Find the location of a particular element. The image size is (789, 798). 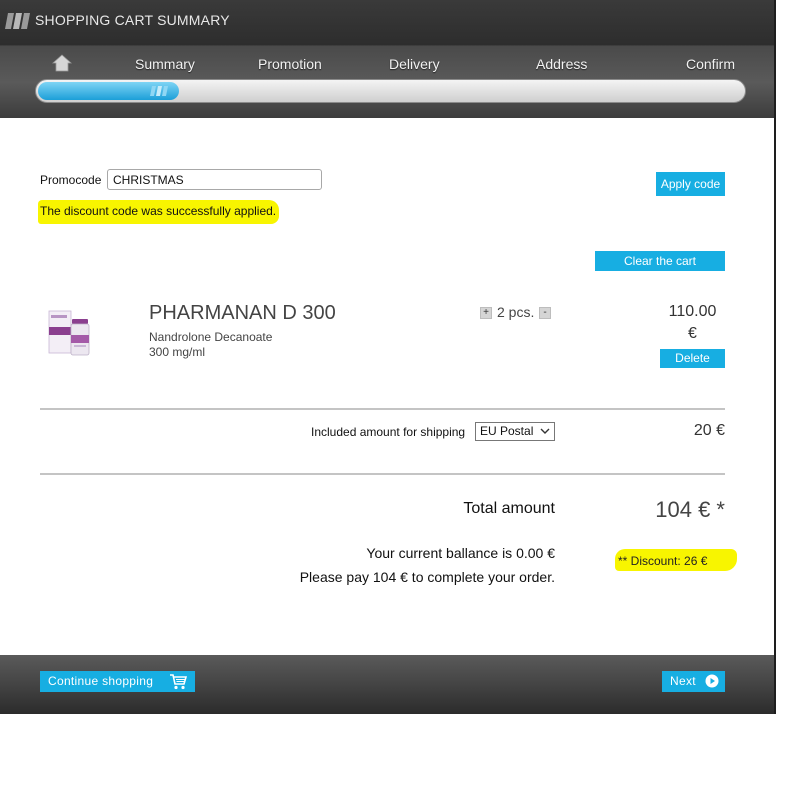

next-button: Next is located at coordinates (693, 681).